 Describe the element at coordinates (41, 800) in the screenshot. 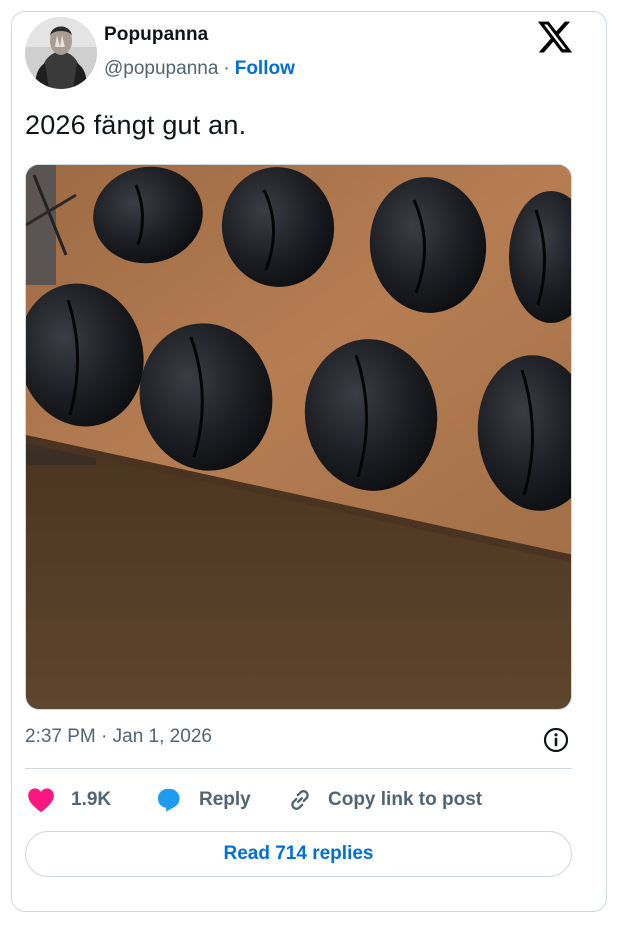

I see `heart-icon` at that location.